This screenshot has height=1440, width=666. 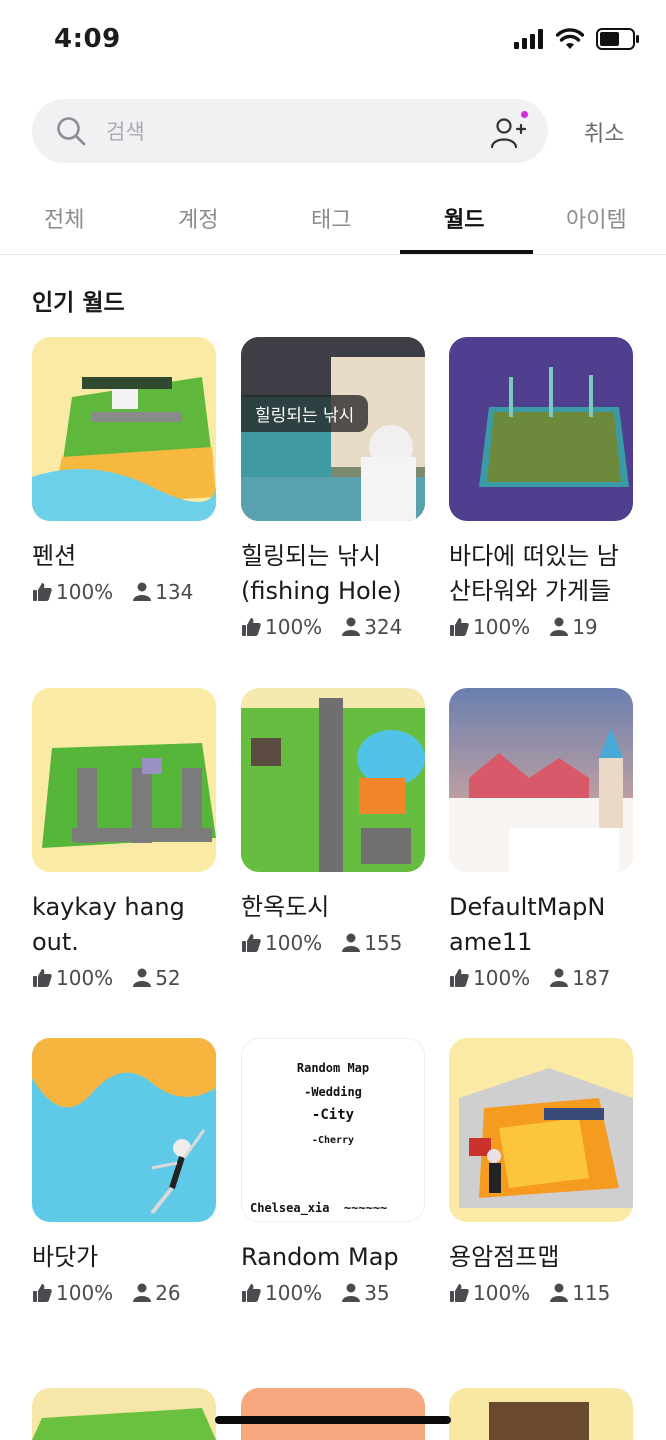 I want to click on world-title: 바닷가, so click(x=65, y=1257).